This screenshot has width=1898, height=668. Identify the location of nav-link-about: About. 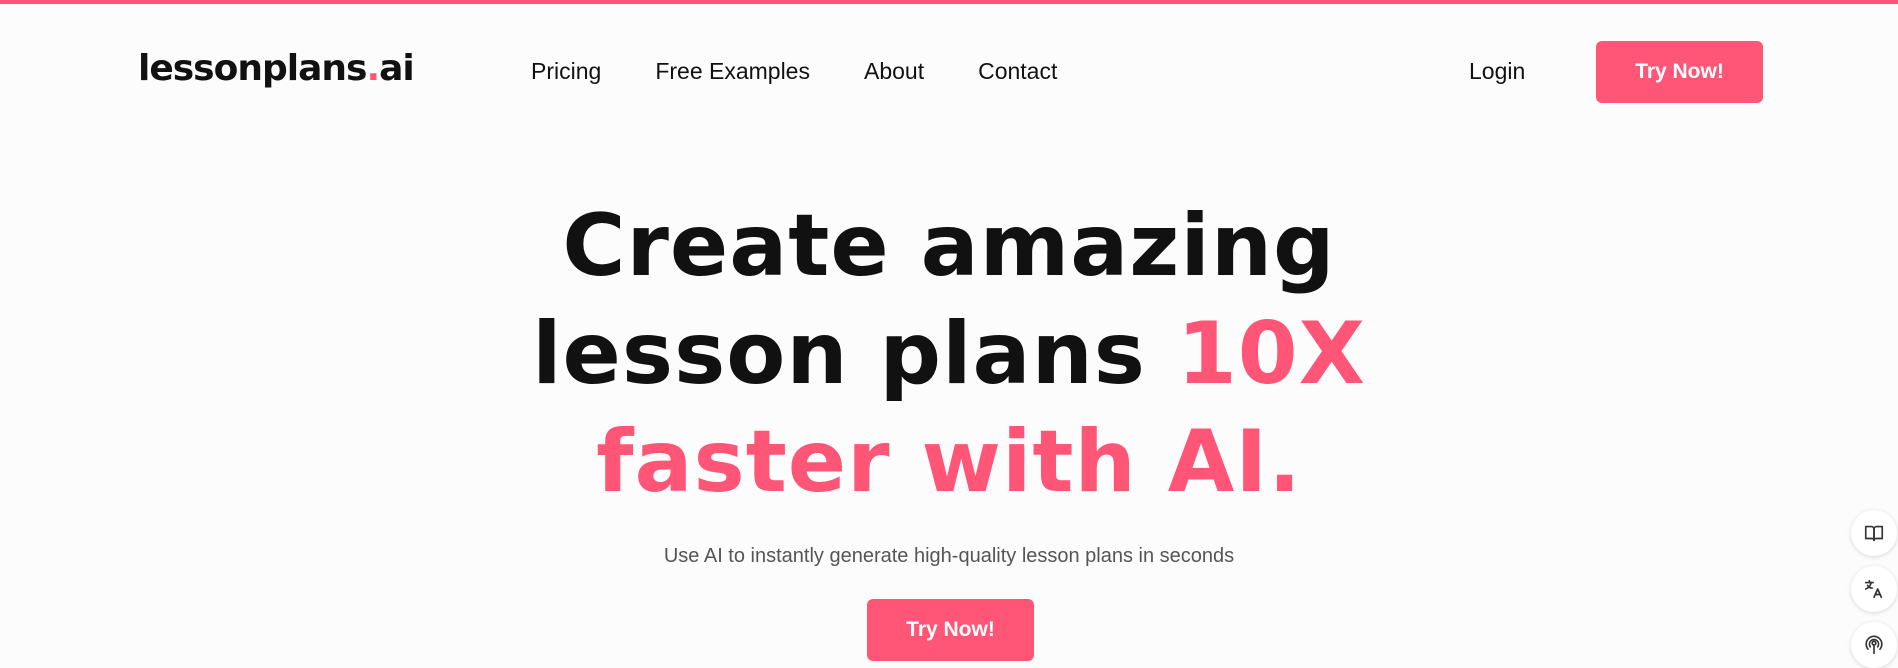
(894, 71).